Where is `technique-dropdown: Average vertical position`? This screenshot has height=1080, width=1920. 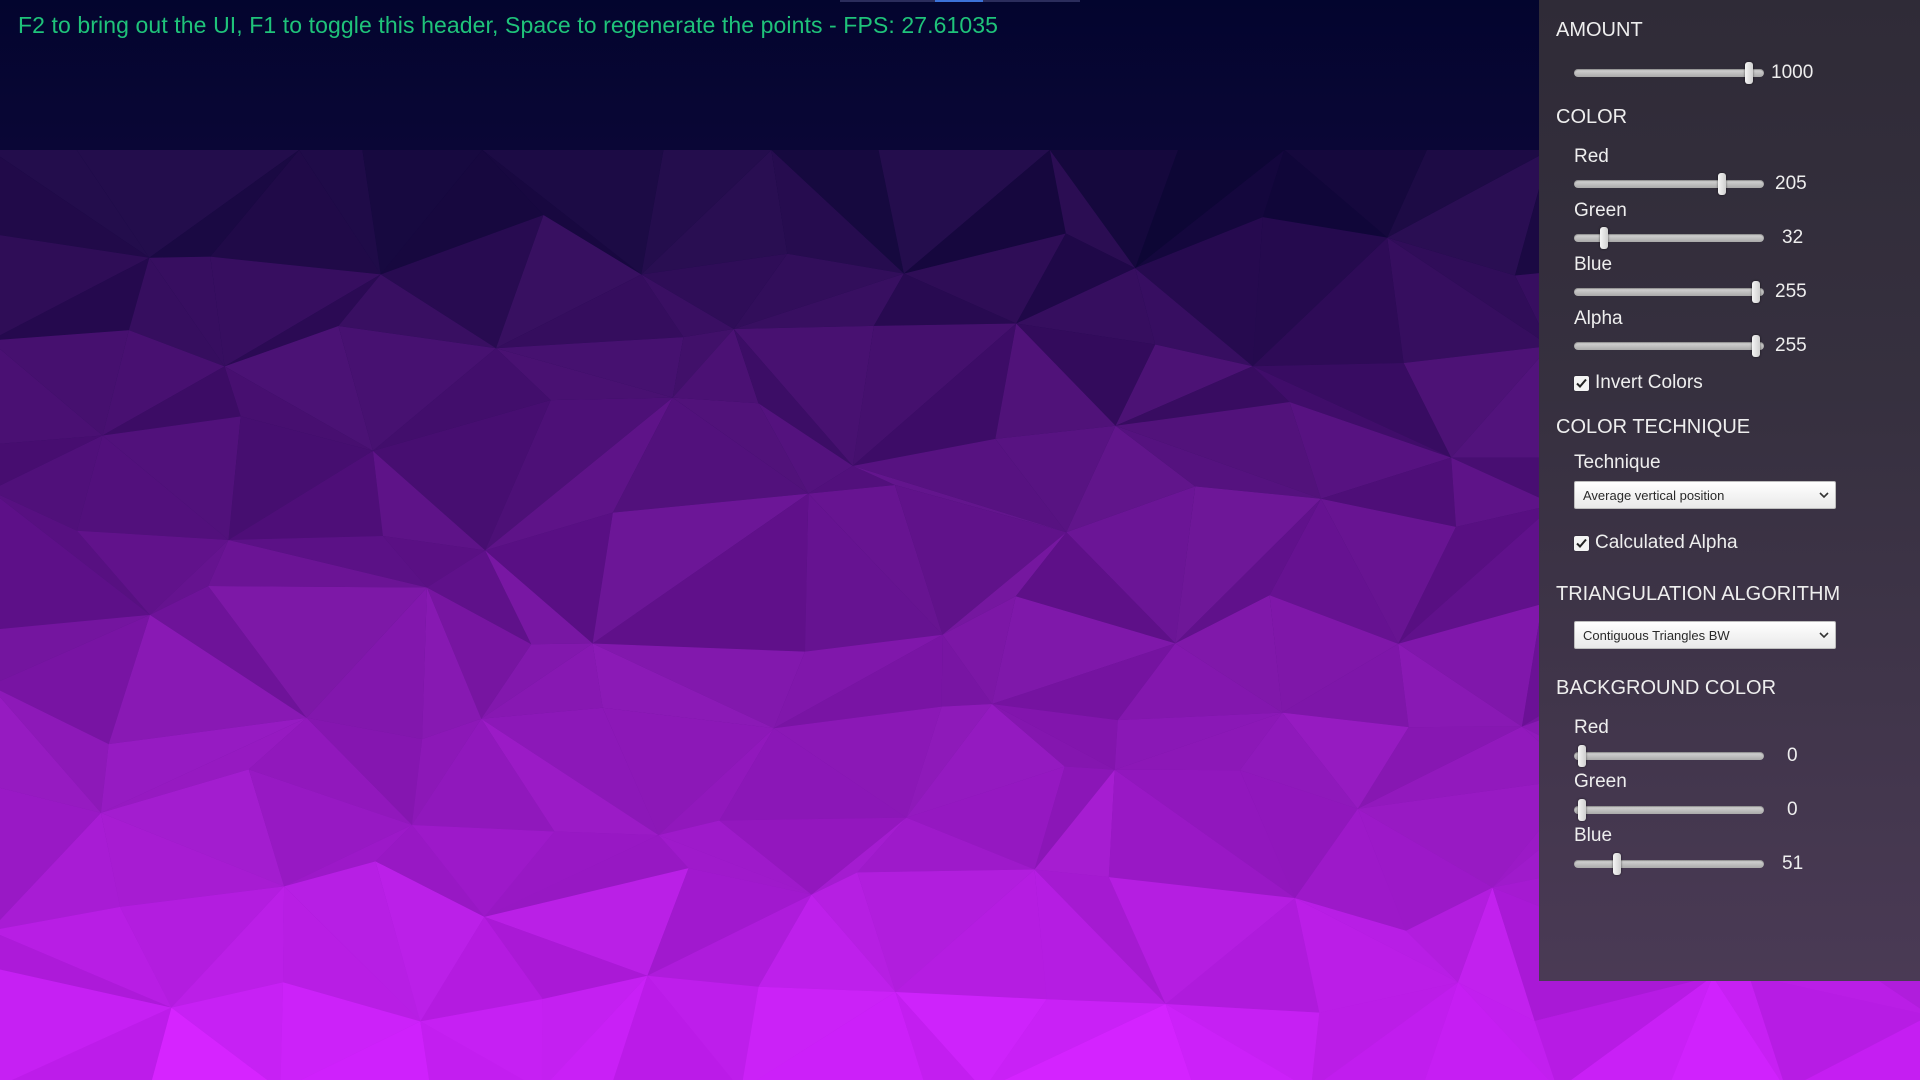
technique-dropdown: Average vertical position is located at coordinates (1705, 495).